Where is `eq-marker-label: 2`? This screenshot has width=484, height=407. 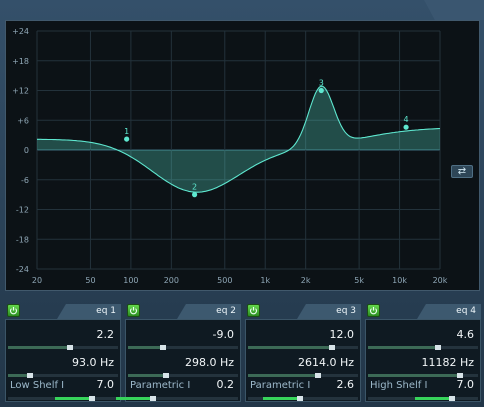 eq-marker-label: 2 is located at coordinates (194, 187).